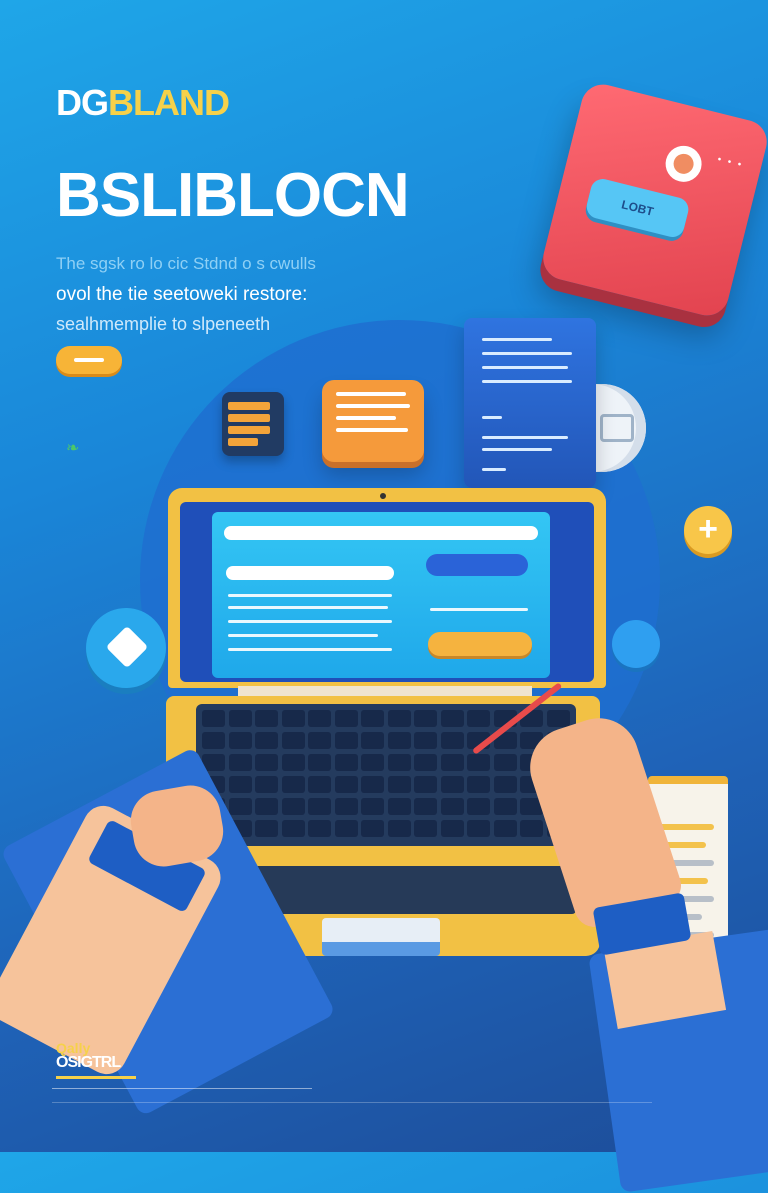 This screenshot has height=1193, width=768. Describe the element at coordinates (708, 530) in the screenshot. I see `plus-icon: +` at that location.